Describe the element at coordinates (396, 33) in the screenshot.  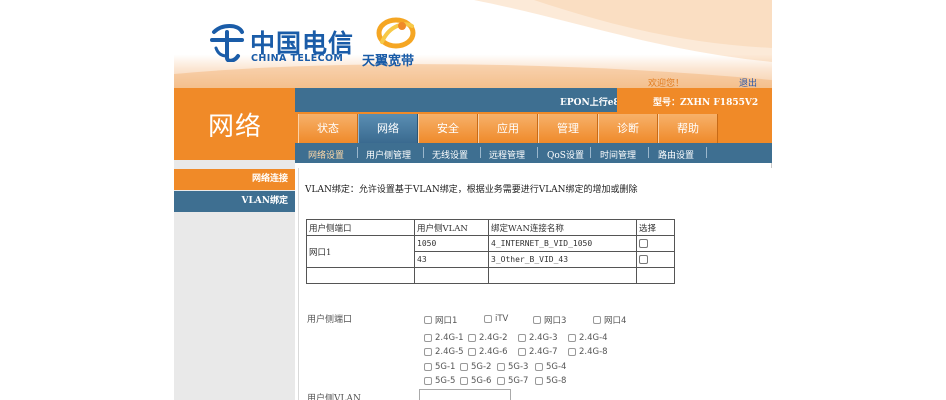
I see `tianyi-swirl-icon` at that location.